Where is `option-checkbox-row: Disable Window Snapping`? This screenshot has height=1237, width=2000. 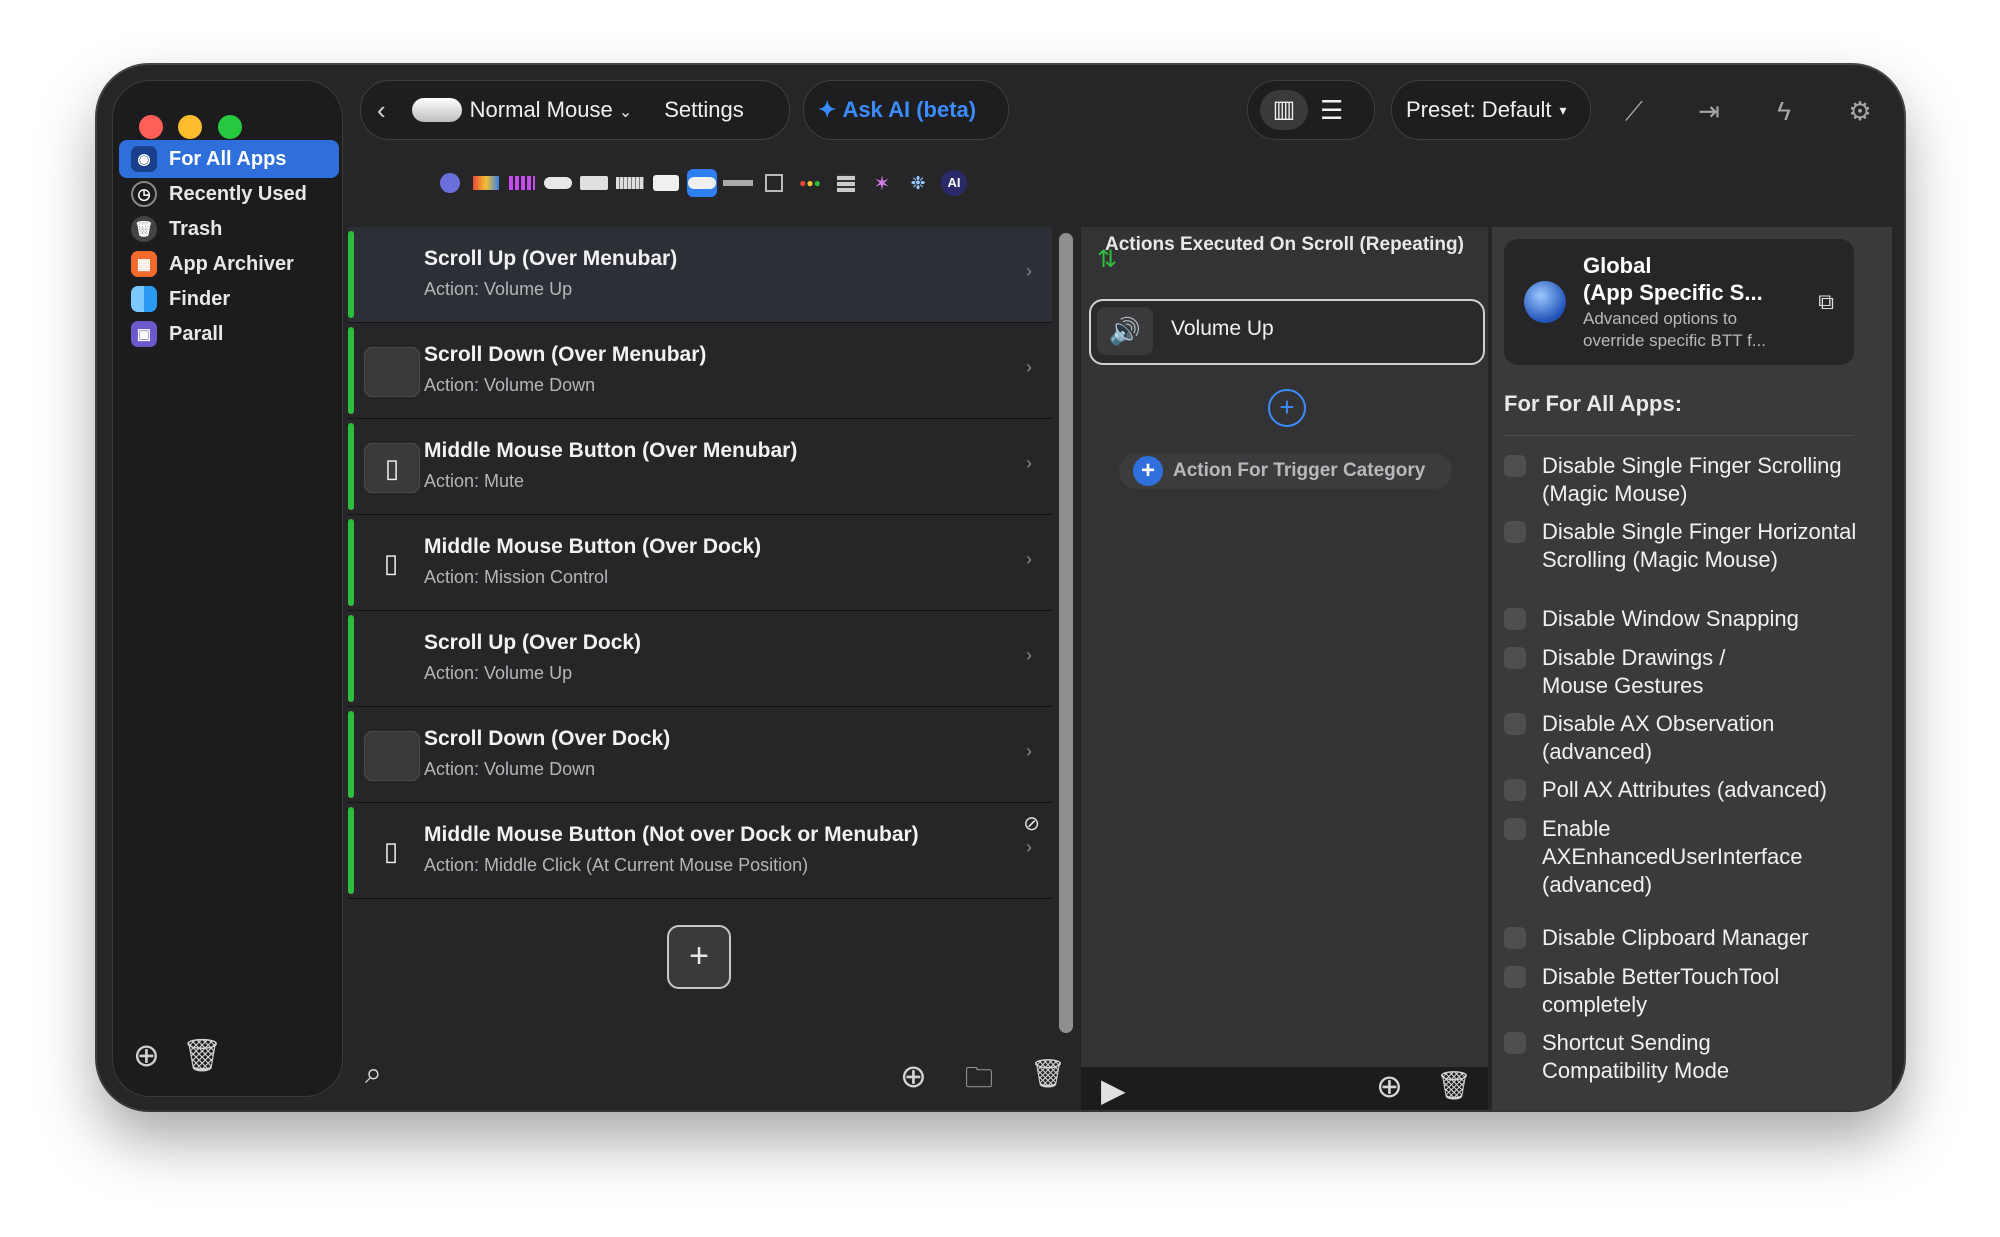 option-checkbox-row: Disable Window Snapping is located at coordinates (1689, 619).